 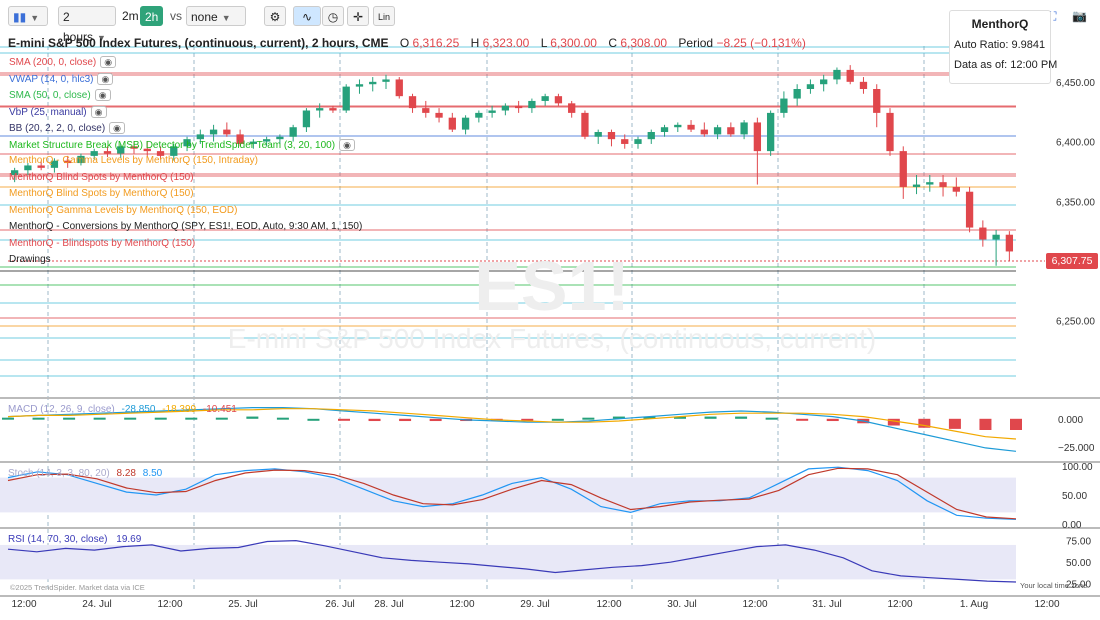 What do you see at coordinates (552, 286) in the screenshot?
I see `watermark-symbol: ES1!` at bounding box center [552, 286].